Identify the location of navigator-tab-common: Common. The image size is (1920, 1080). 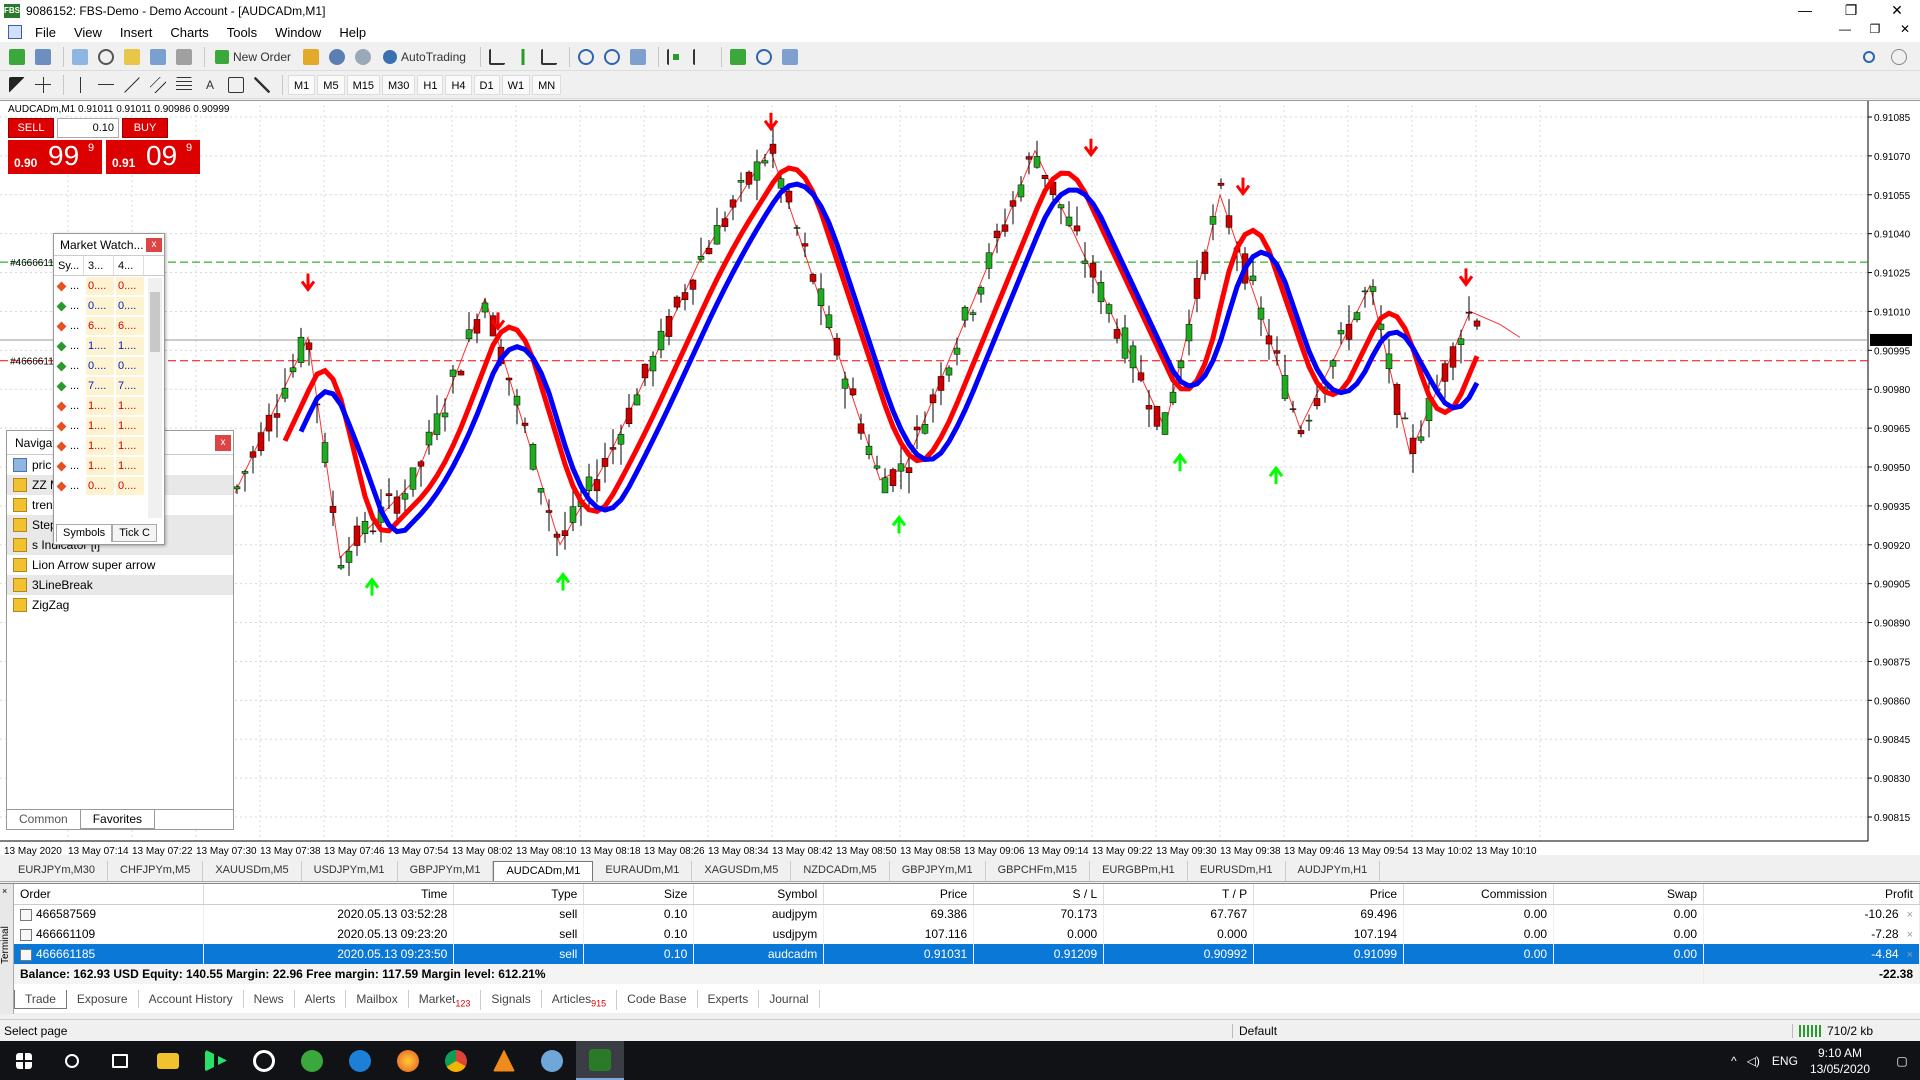
(43, 819).